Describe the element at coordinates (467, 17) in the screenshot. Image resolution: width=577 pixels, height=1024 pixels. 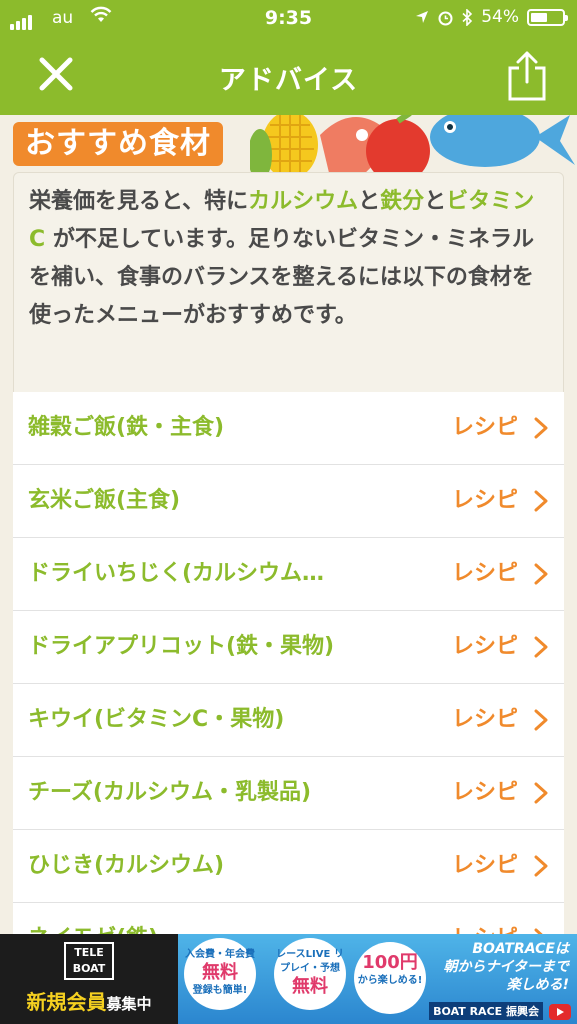
I see `bluetooth-icon` at that location.